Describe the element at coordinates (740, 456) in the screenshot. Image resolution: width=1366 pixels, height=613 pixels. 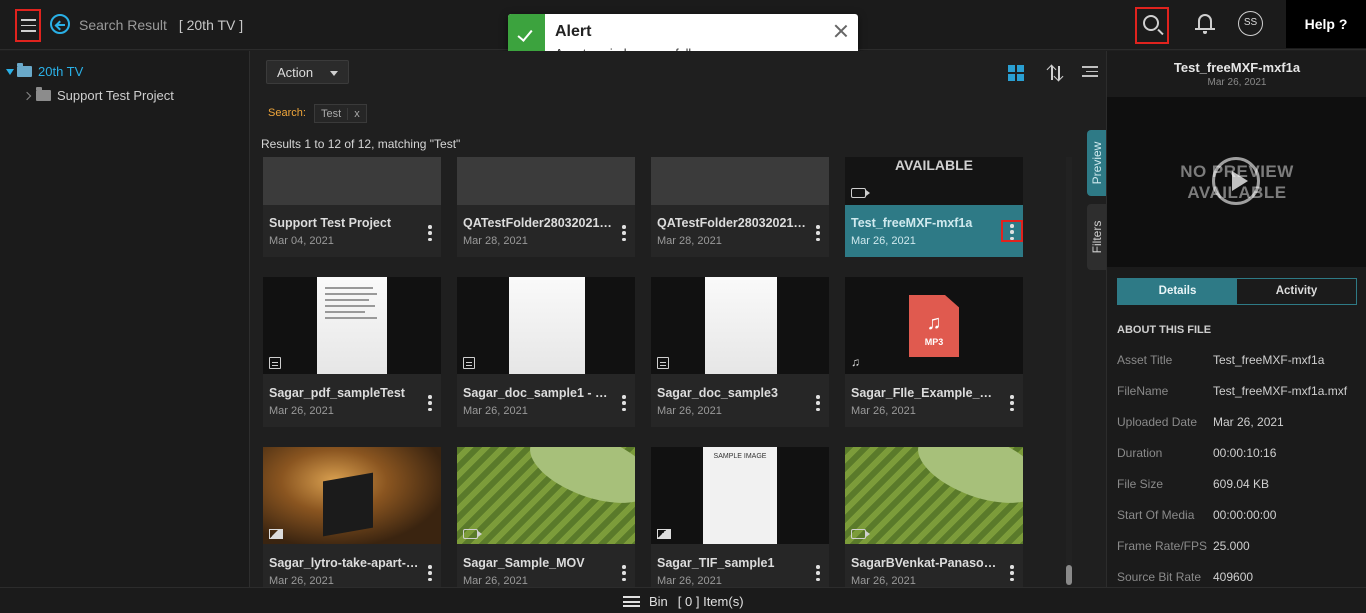
I see `thumbnail-overlay-text: SAMPLE IMAGE` at that location.